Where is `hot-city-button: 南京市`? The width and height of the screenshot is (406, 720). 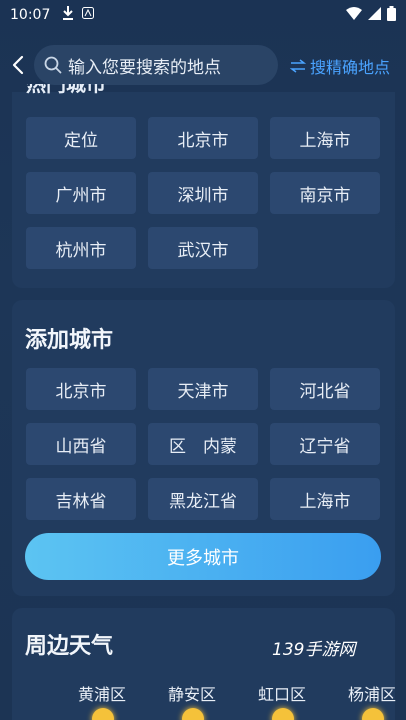
hot-city-button: 南京市 is located at coordinates (325, 193).